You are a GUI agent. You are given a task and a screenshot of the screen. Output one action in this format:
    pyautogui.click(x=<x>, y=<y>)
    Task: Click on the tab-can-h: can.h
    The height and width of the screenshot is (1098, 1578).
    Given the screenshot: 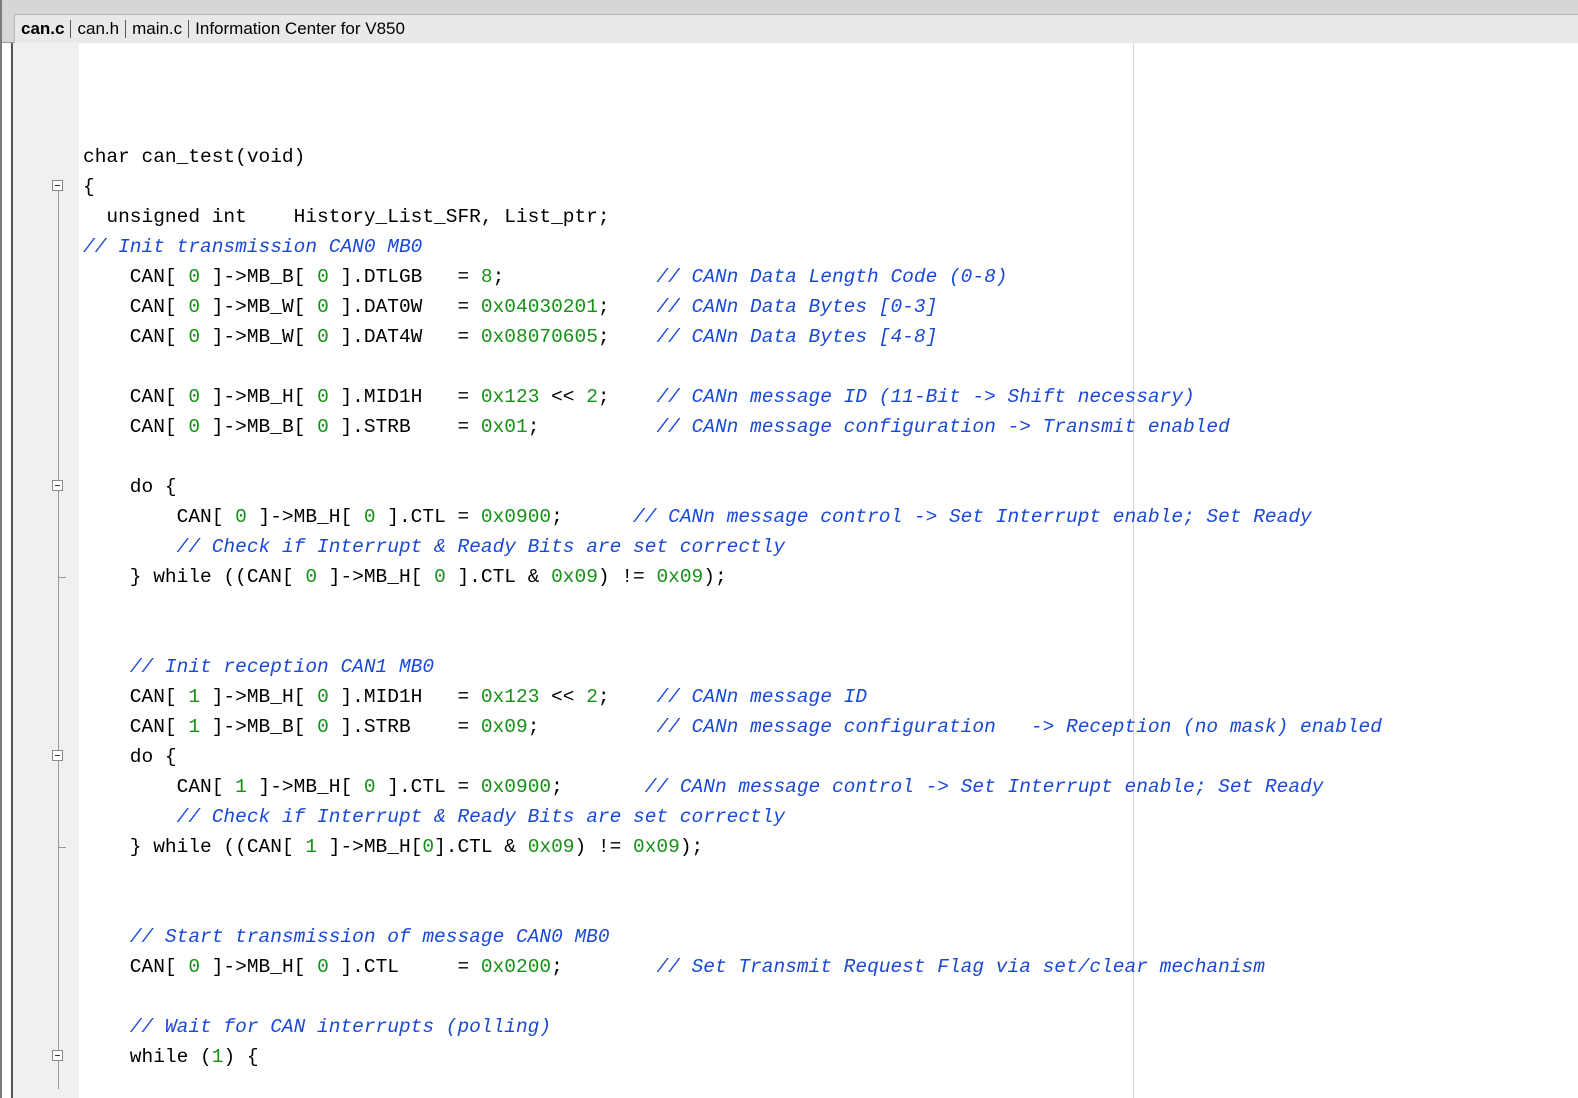 What is the action you would take?
    pyautogui.click(x=99, y=29)
    